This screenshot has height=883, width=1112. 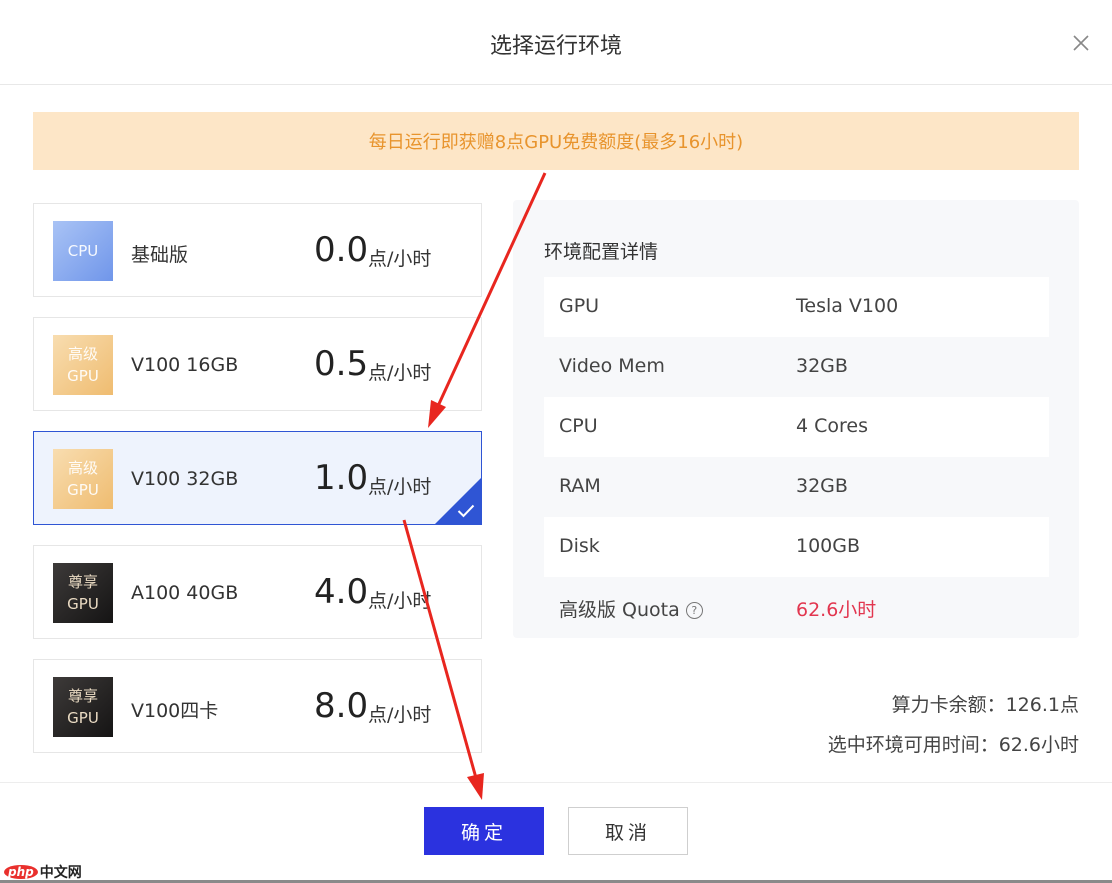 I want to click on plan-option-v100-32gb: 高级 GPU V100 32GB 1.0 点/小时, so click(x=257, y=478).